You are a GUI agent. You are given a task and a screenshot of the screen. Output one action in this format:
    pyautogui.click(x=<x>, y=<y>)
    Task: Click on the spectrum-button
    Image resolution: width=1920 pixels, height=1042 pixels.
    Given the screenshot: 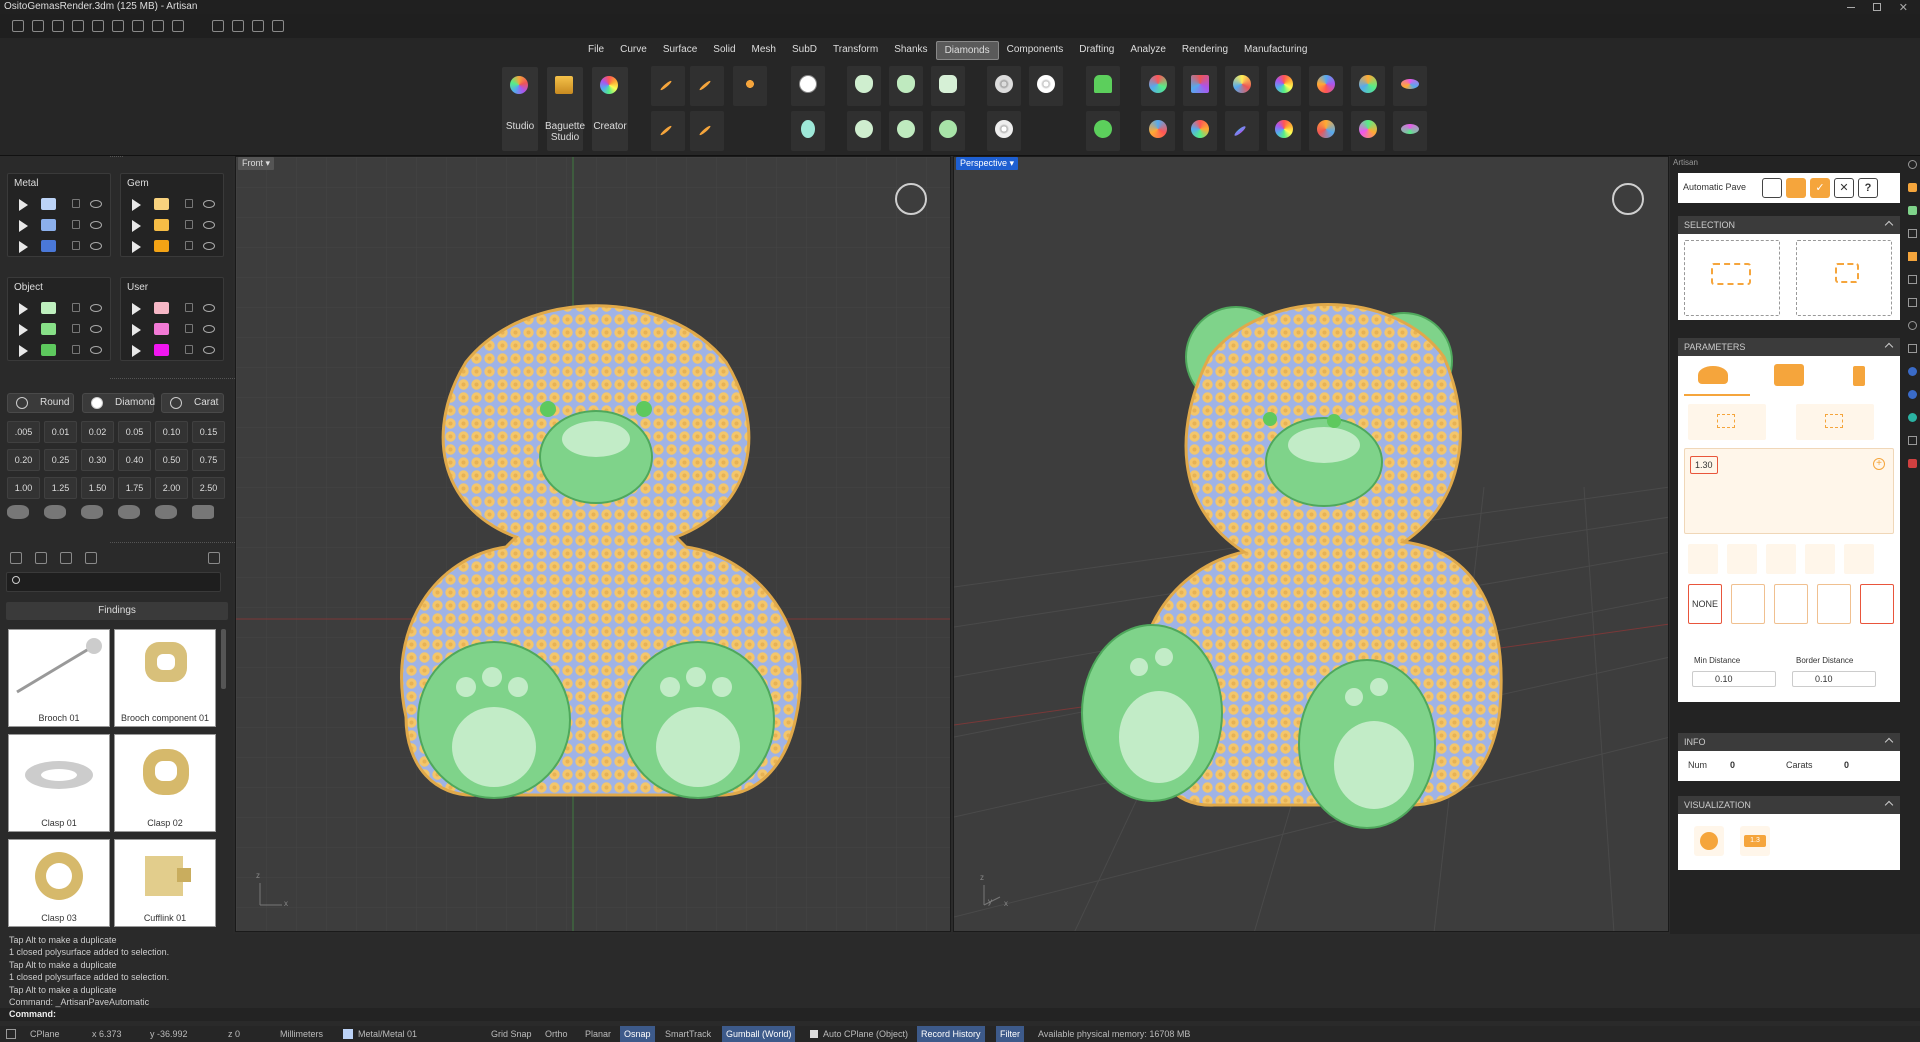 What is the action you would take?
    pyautogui.click(x=1284, y=86)
    